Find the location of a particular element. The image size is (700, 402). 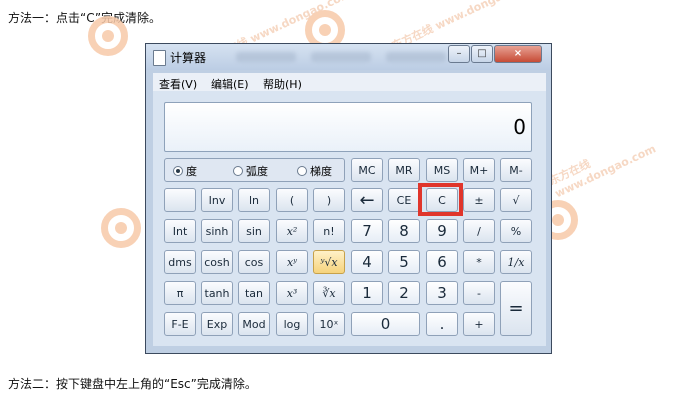

display-value: 0 is located at coordinates (519, 127).